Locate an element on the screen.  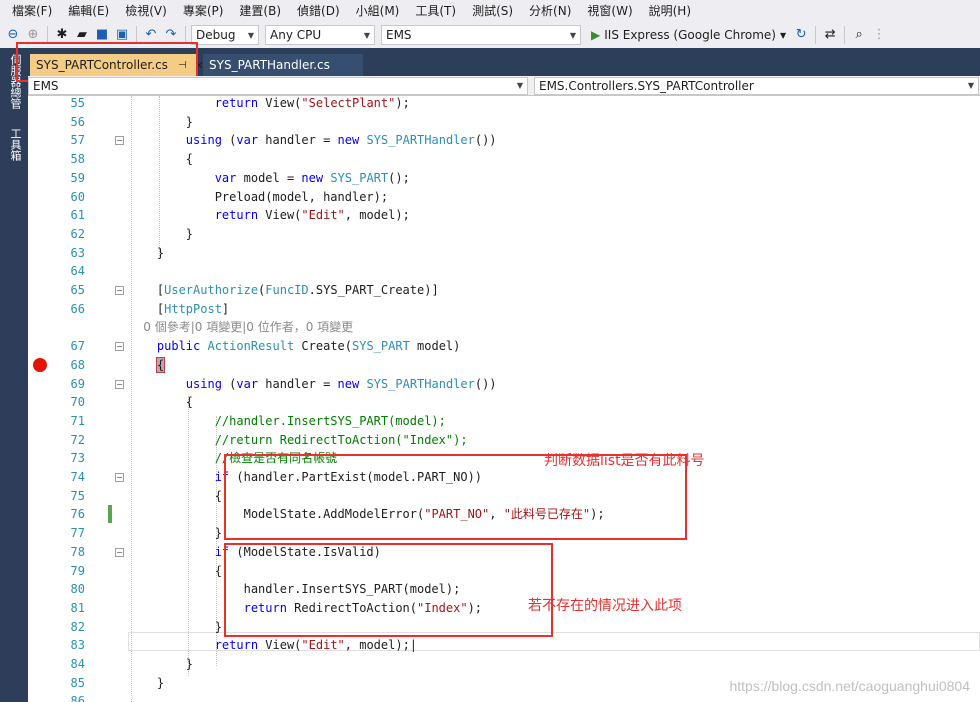
type-nav-select: EMS.Controllers.SYS_PARTController ▼ is located at coordinates (756, 85).